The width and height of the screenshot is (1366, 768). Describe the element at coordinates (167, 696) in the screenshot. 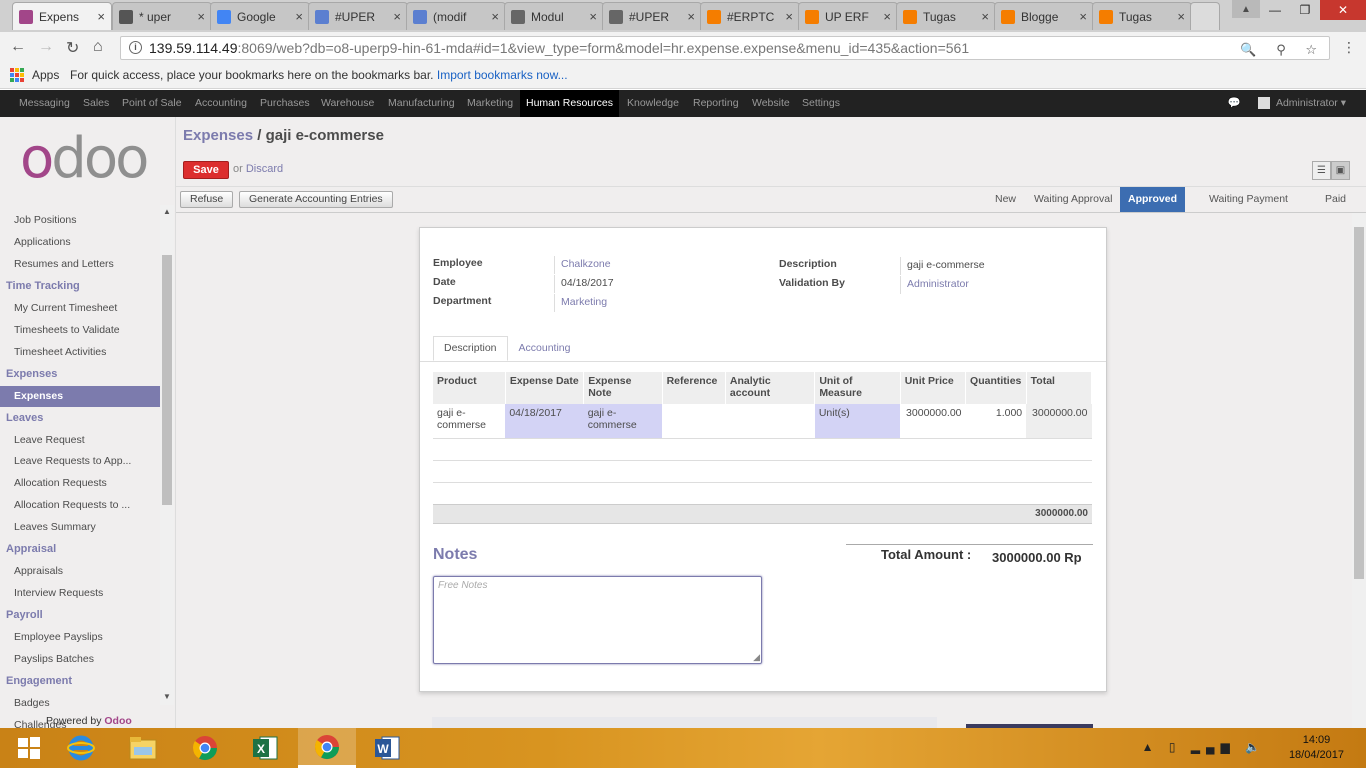

I see `scroll-down-icon: ▼` at that location.